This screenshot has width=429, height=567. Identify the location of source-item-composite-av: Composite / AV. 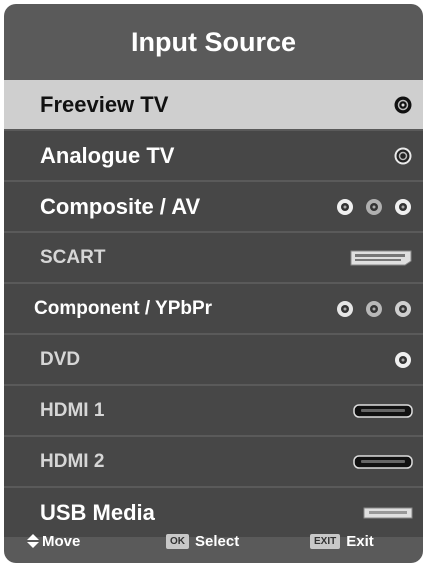
(213, 206).